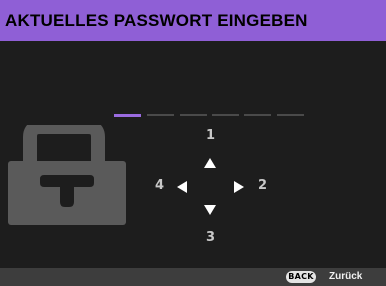  I want to click on page-title: AKTUELLES PASSWORT EINGEBEN, so click(156, 20).